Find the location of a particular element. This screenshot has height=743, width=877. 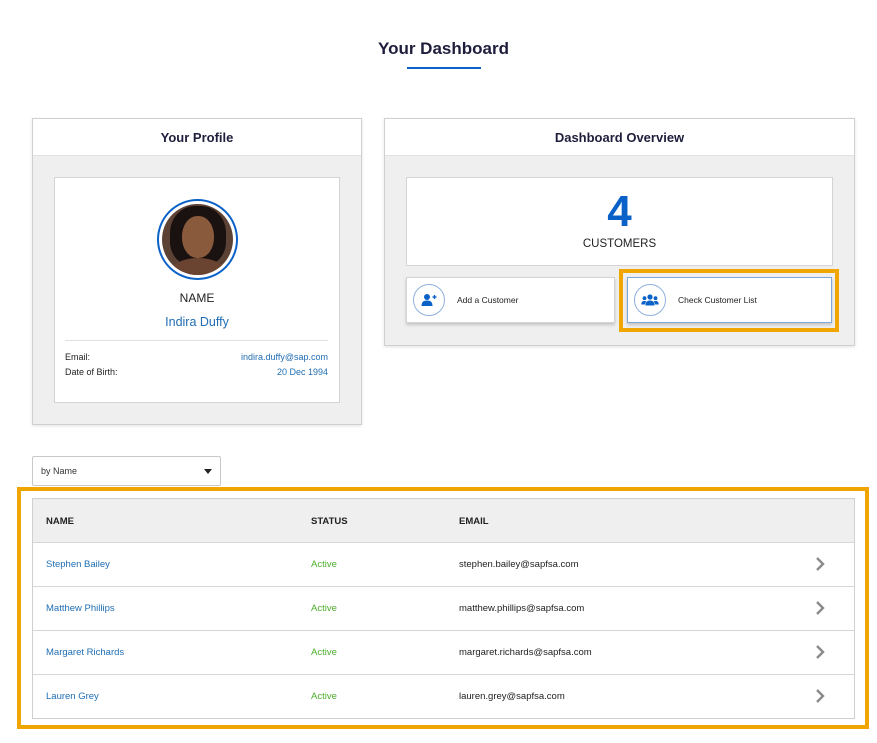

add-customer-button: Add a Customer is located at coordinates (510, 300).